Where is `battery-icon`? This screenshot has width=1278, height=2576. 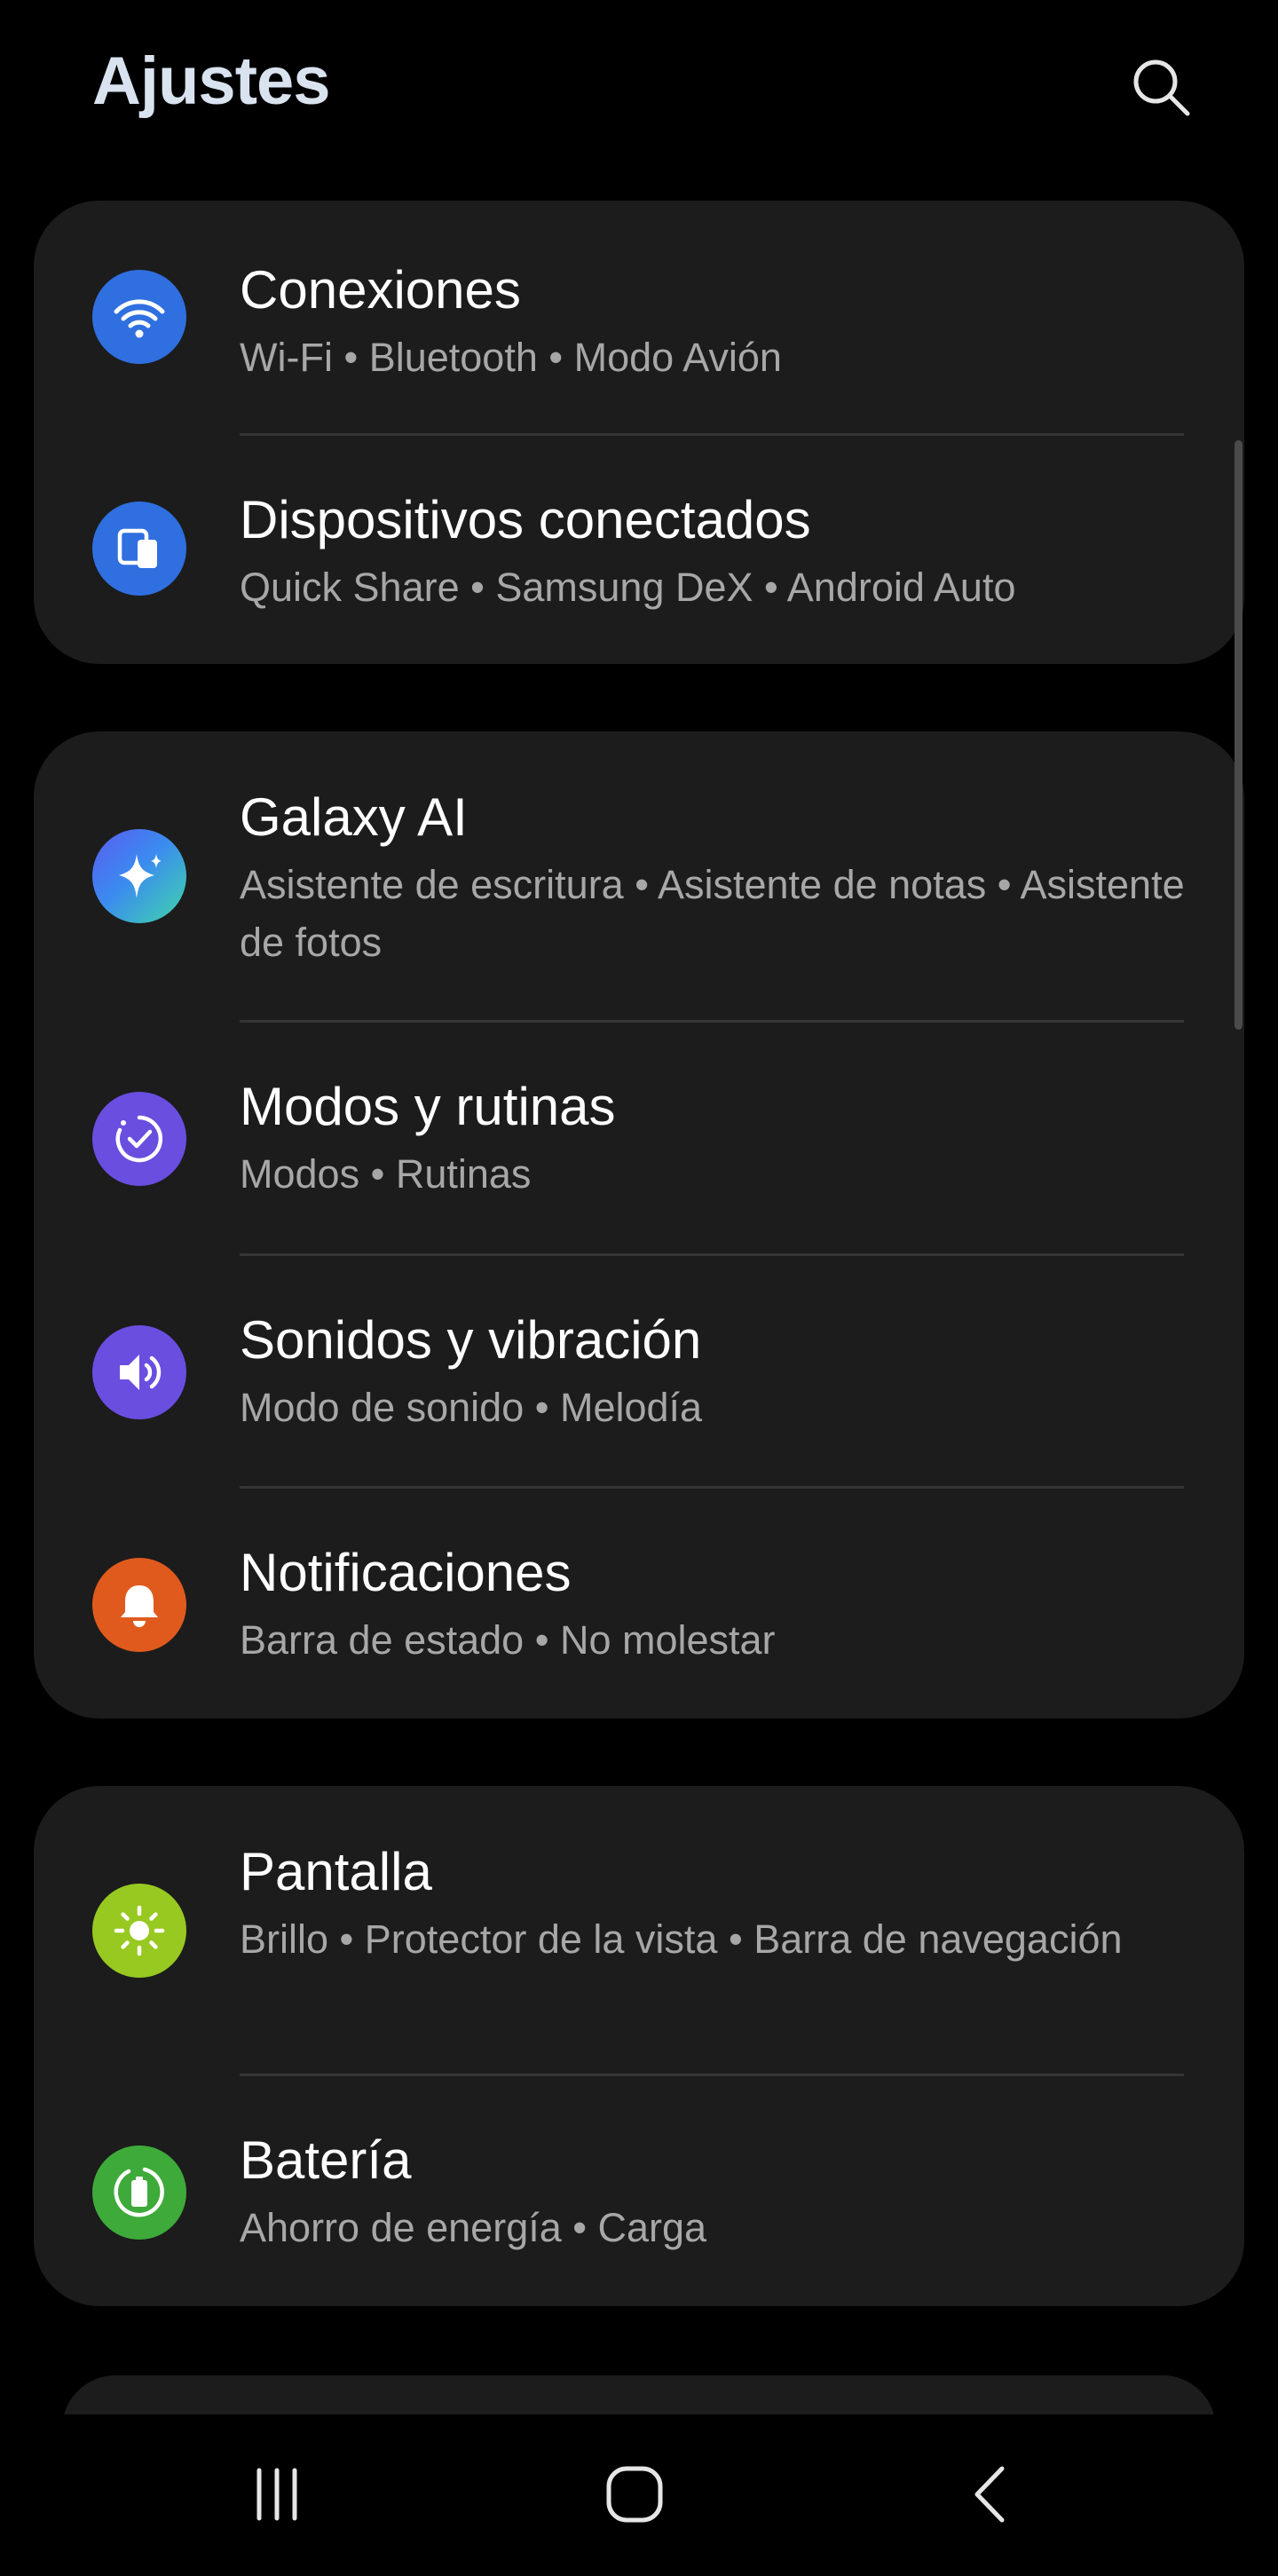 battery-icon is located at coordinates (139, 2192).